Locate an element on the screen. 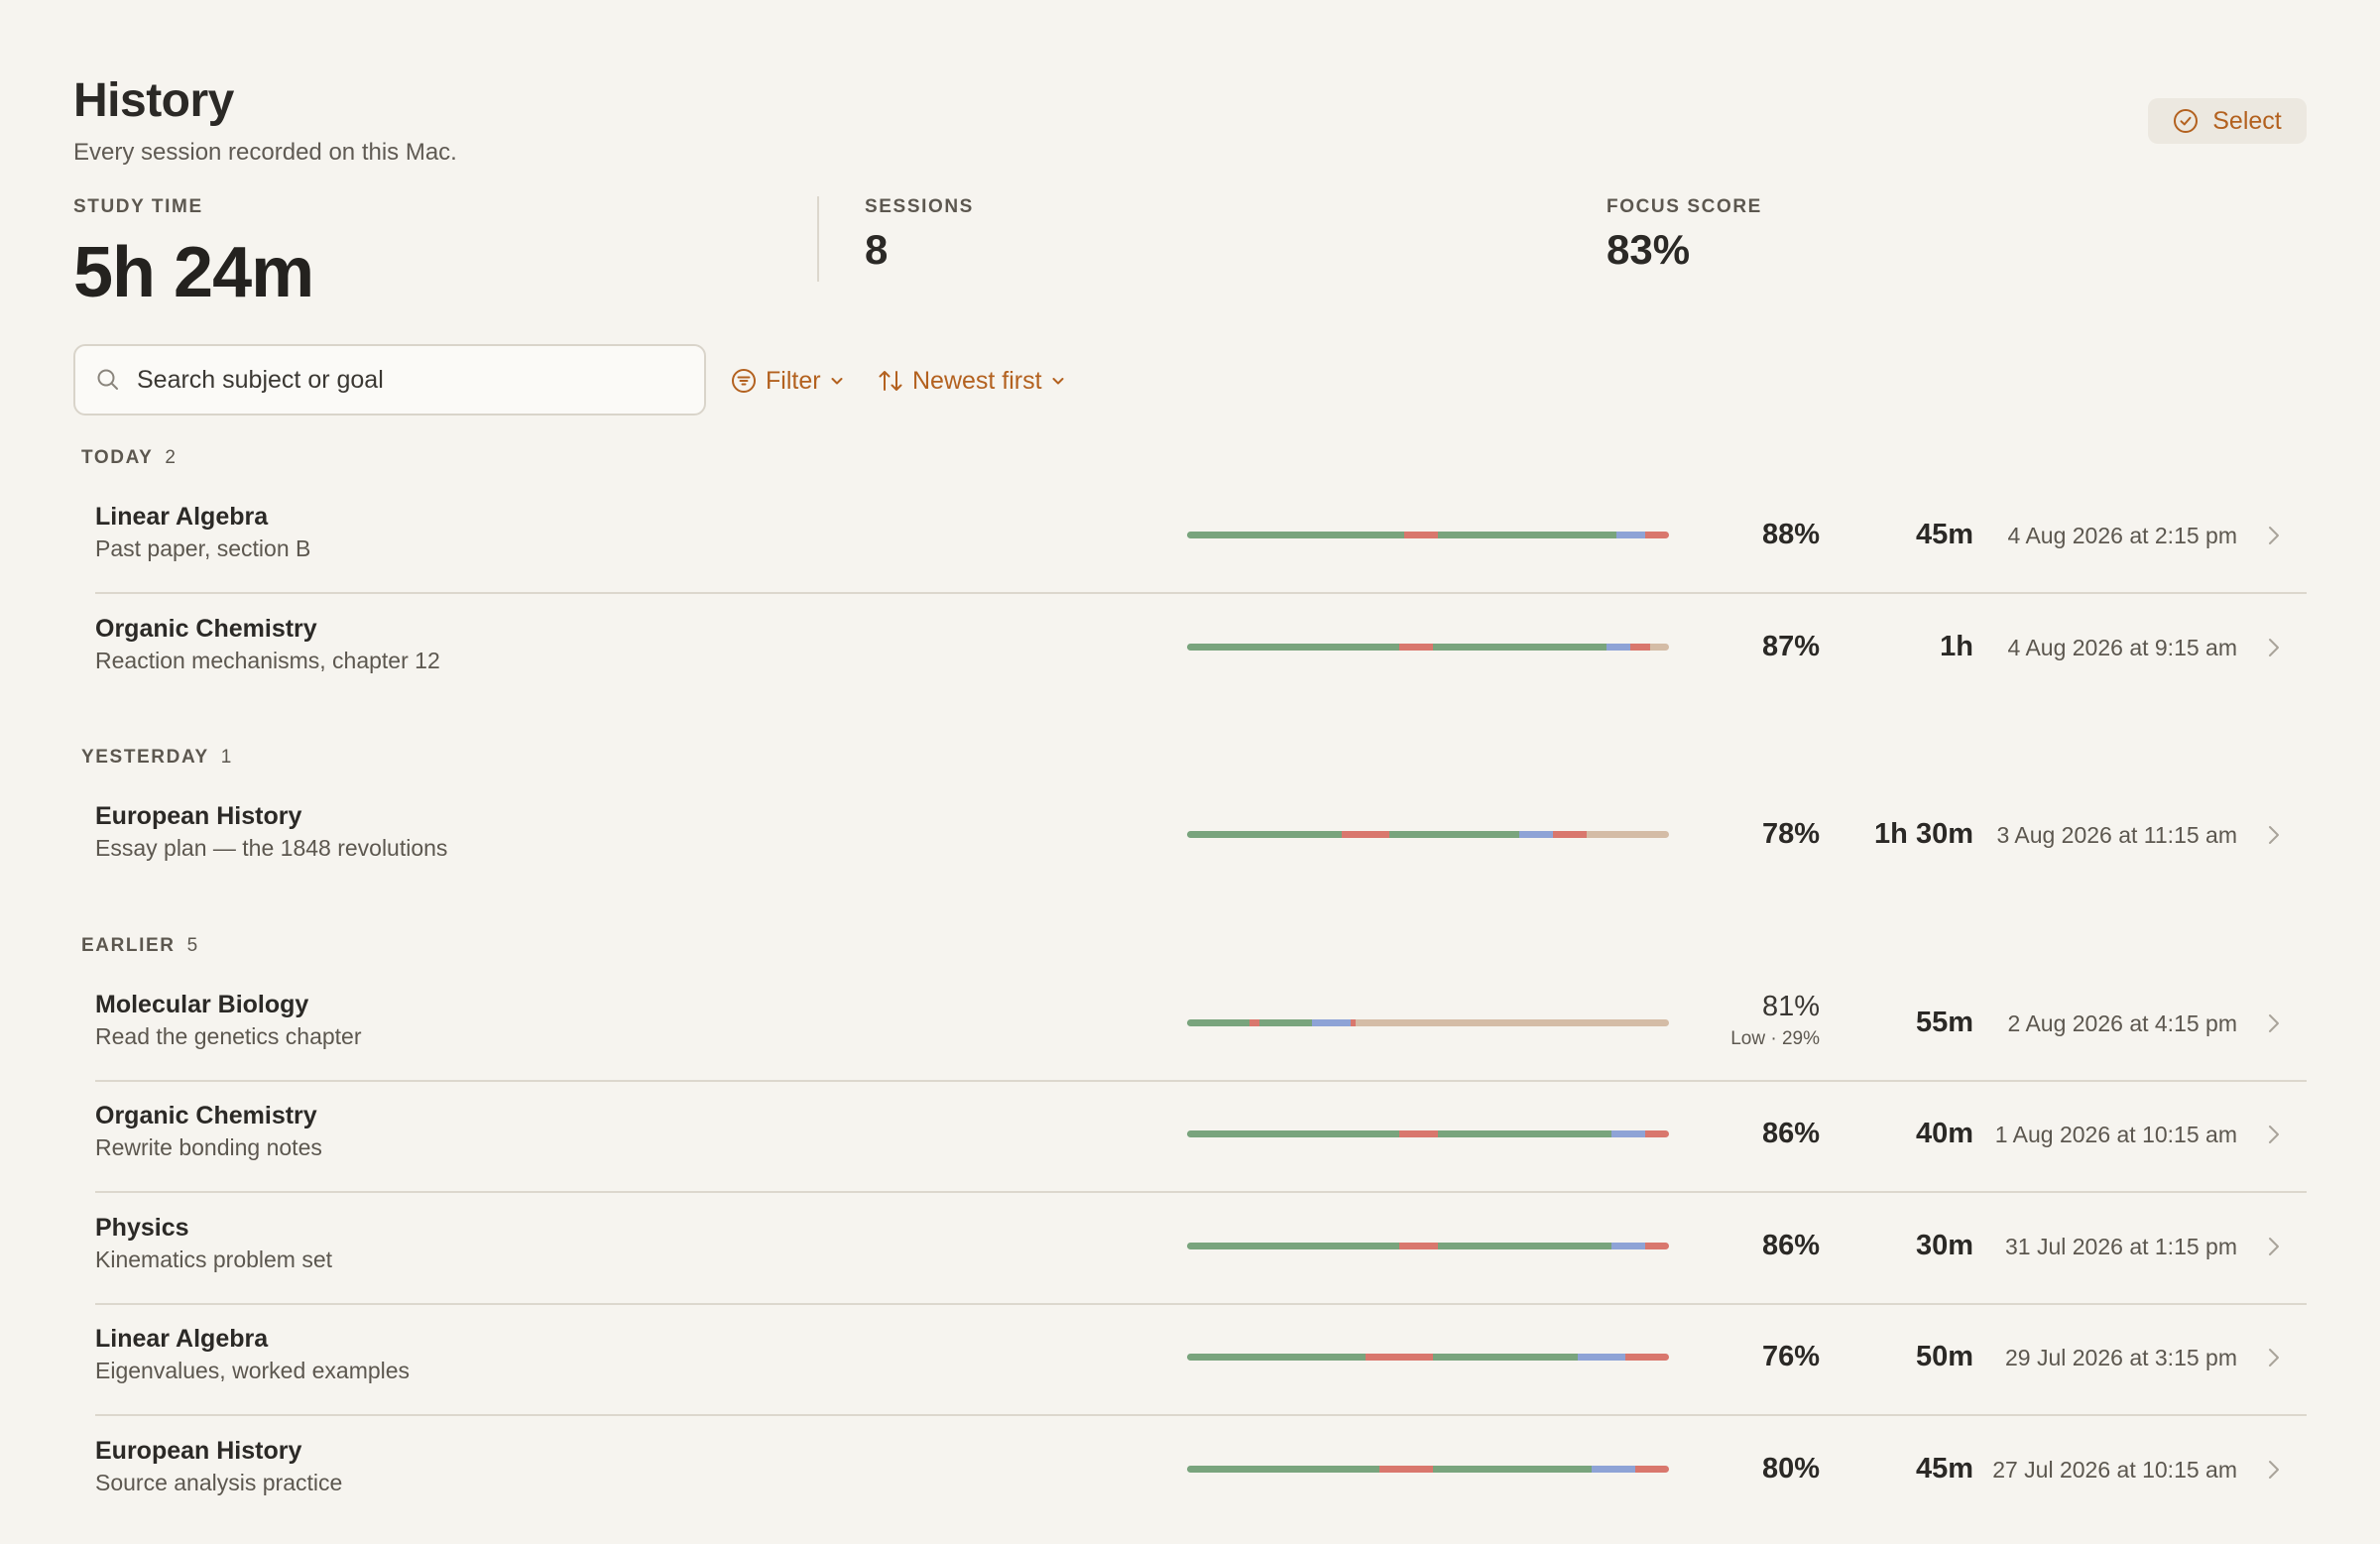 This screenshot has width=2380, height=1544. group-label: EARLIER is located at coordinates (128, 945).